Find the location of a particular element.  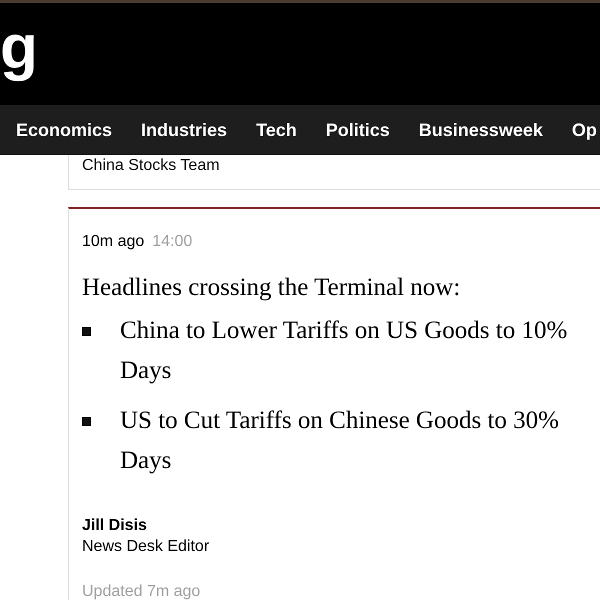

timestamp: 14:00 is located at coordinates (172, 242).